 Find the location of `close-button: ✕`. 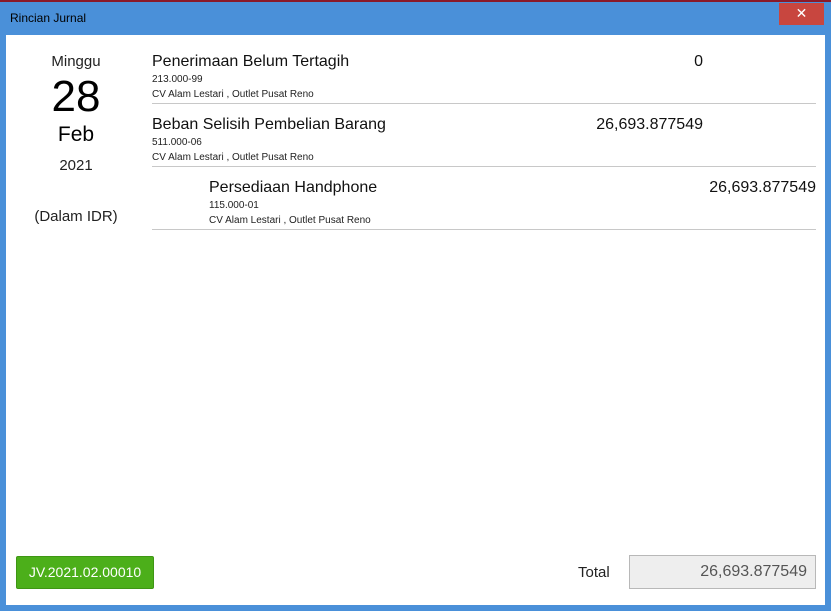

close-button: ✕ is located at coordinates (801, 14).